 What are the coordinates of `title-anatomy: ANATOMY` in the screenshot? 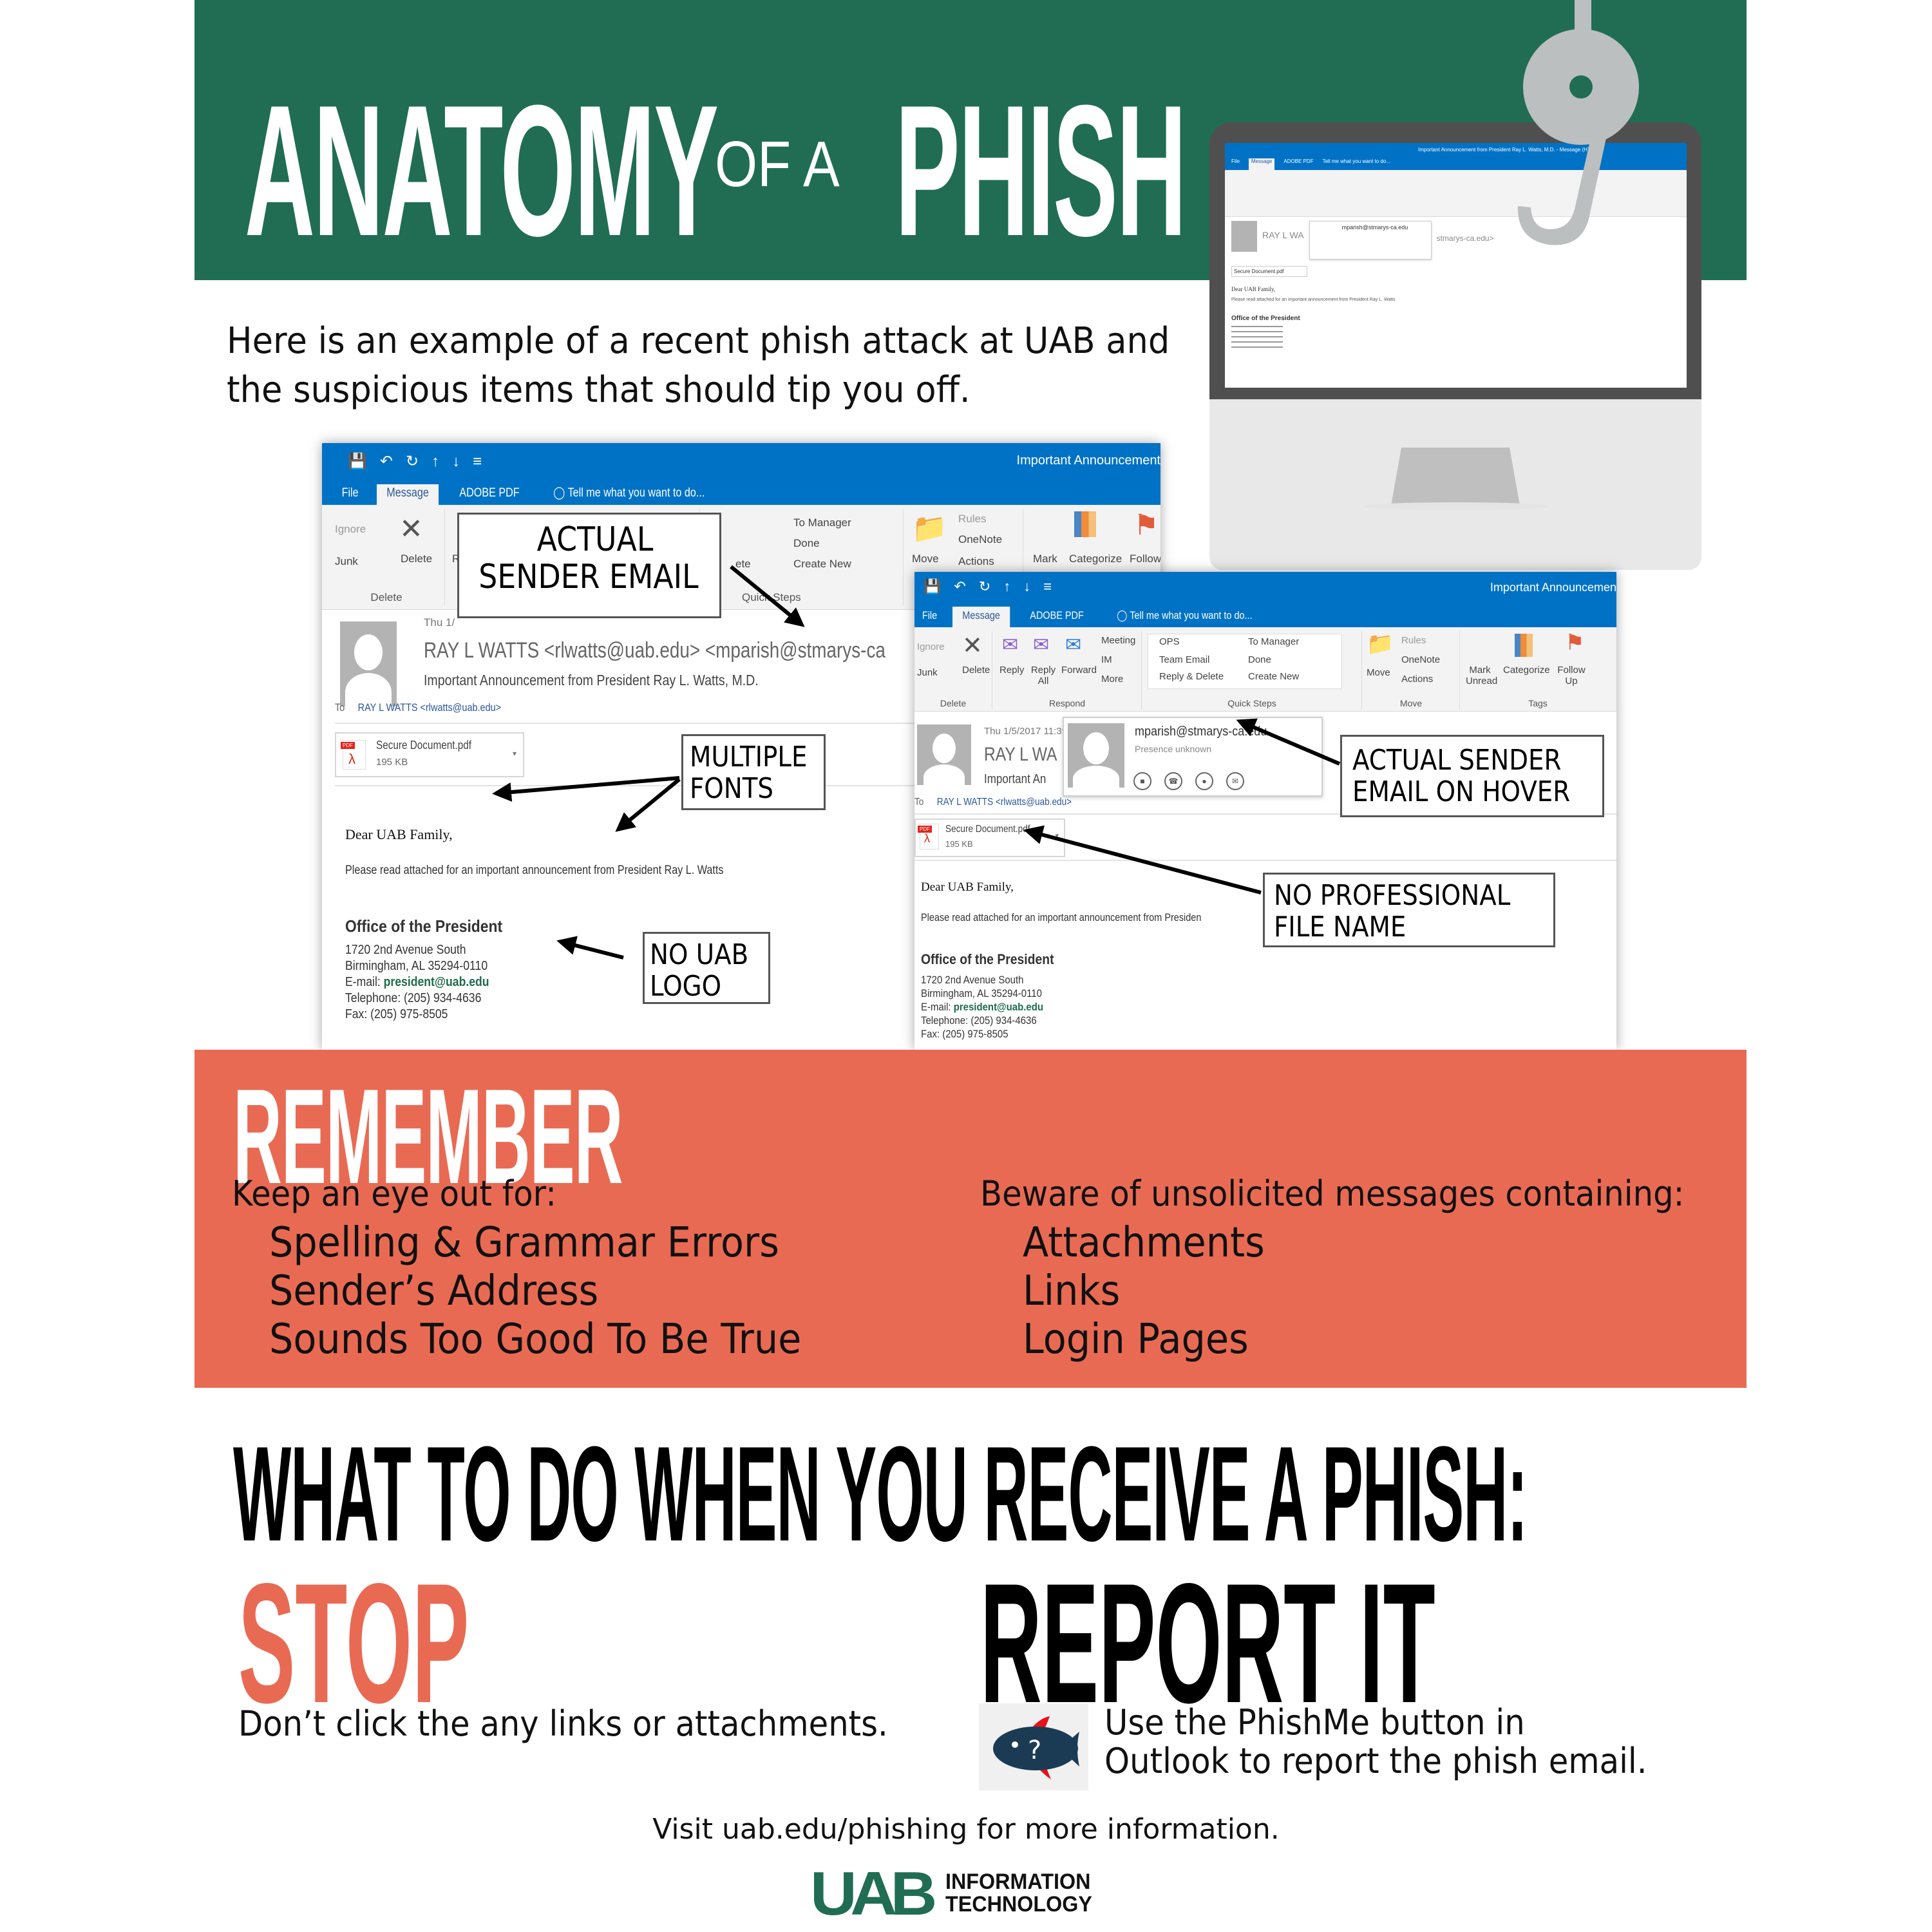 It's located at (482, 170).